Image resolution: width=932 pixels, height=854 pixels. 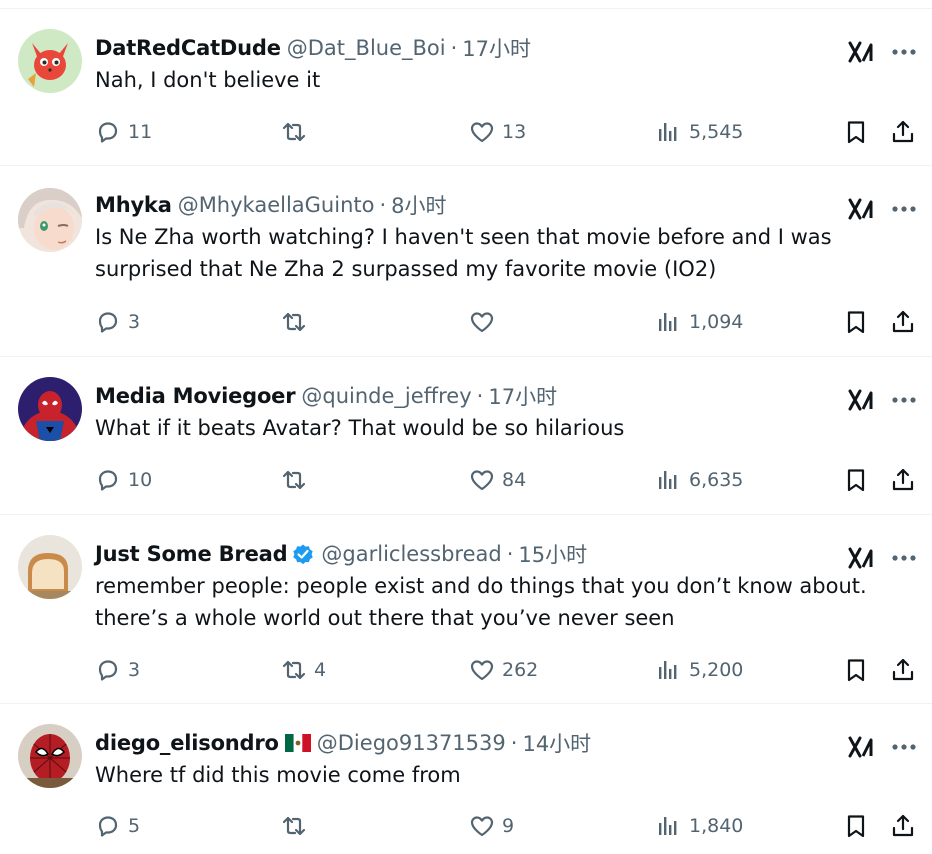 What do you see at coordinates (503, 670) in the screenshot?
I see `like-button: 262` at bounding box center [503, 670].